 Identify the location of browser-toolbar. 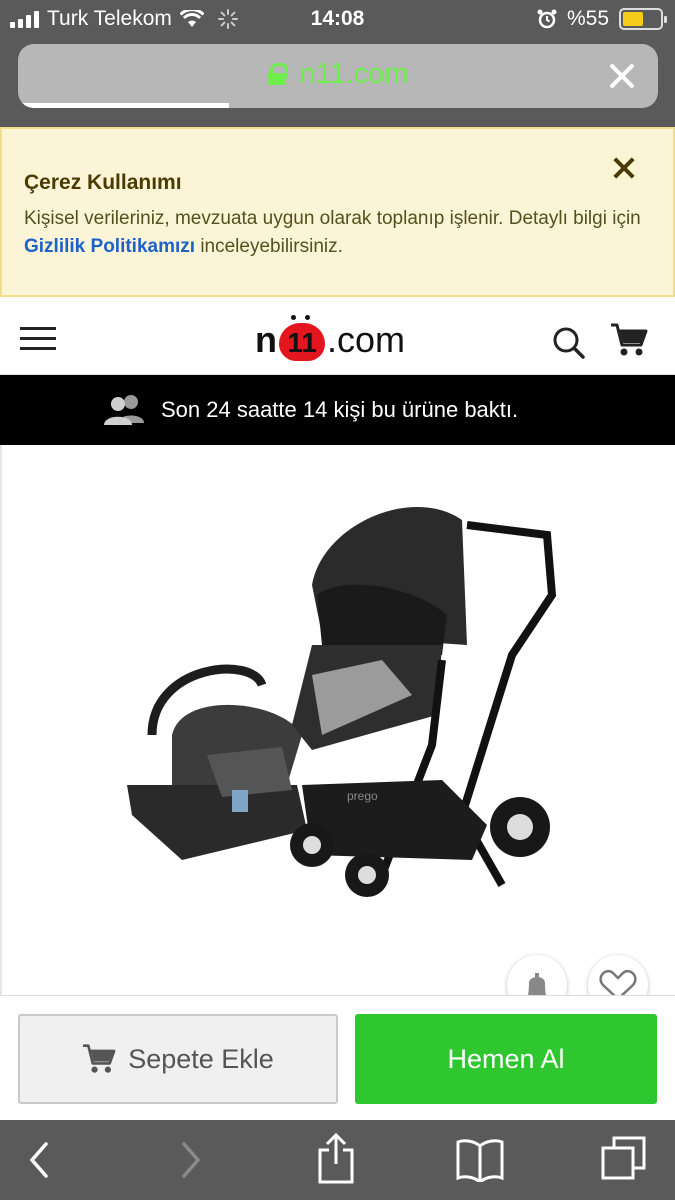
(337, 1160).